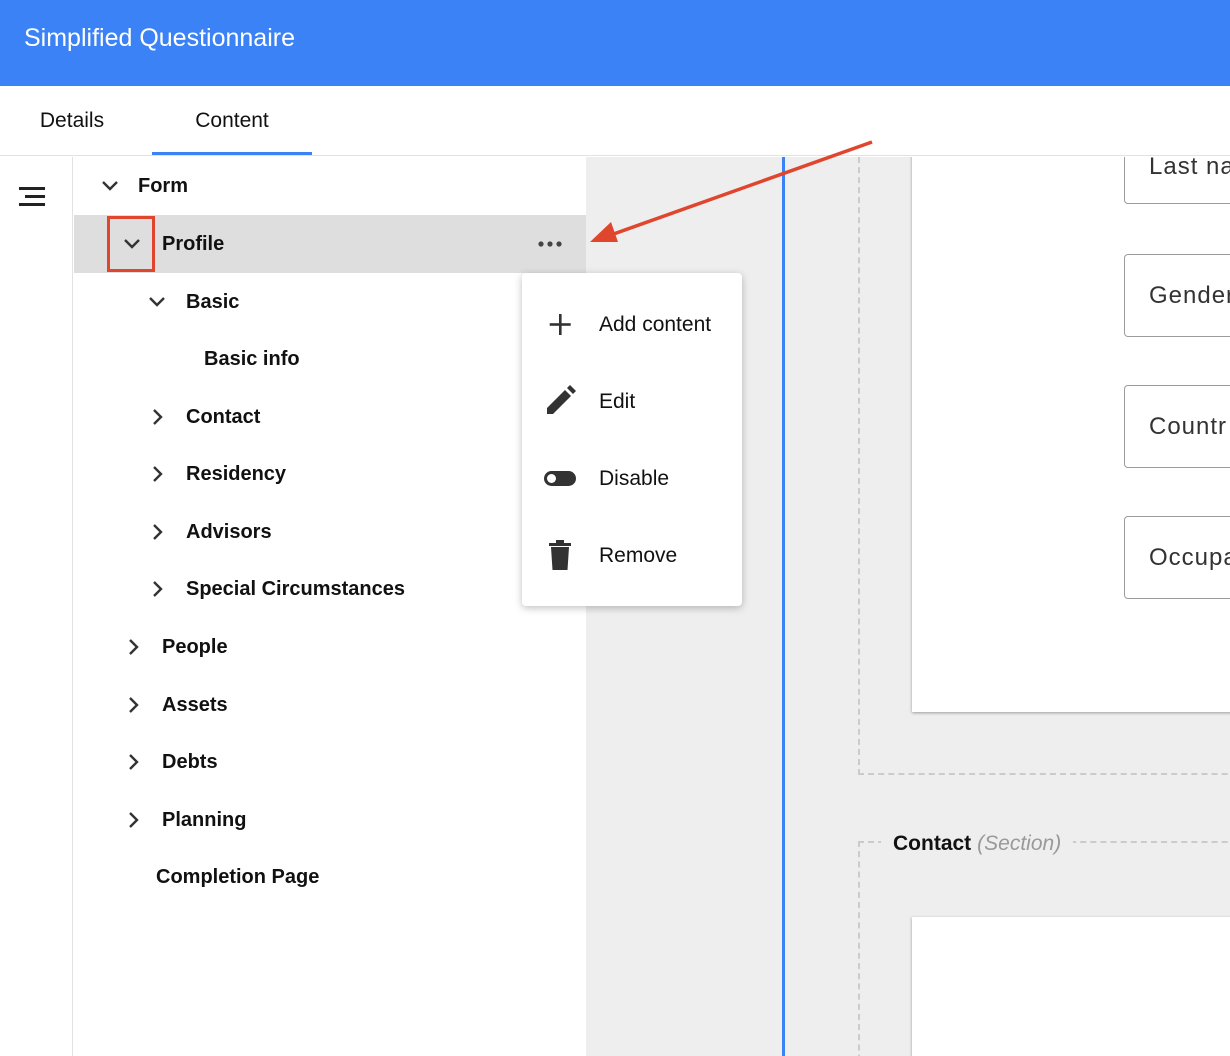 Image resolution: width=1230 pixels, height=1056 pixels. I want to click on section-type: (Section), so click(1019, 843).